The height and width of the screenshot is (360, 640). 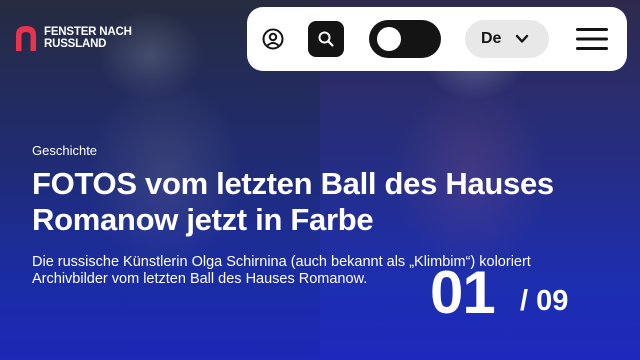 I want to click on theme-toggle, so click(x=405, y=39).